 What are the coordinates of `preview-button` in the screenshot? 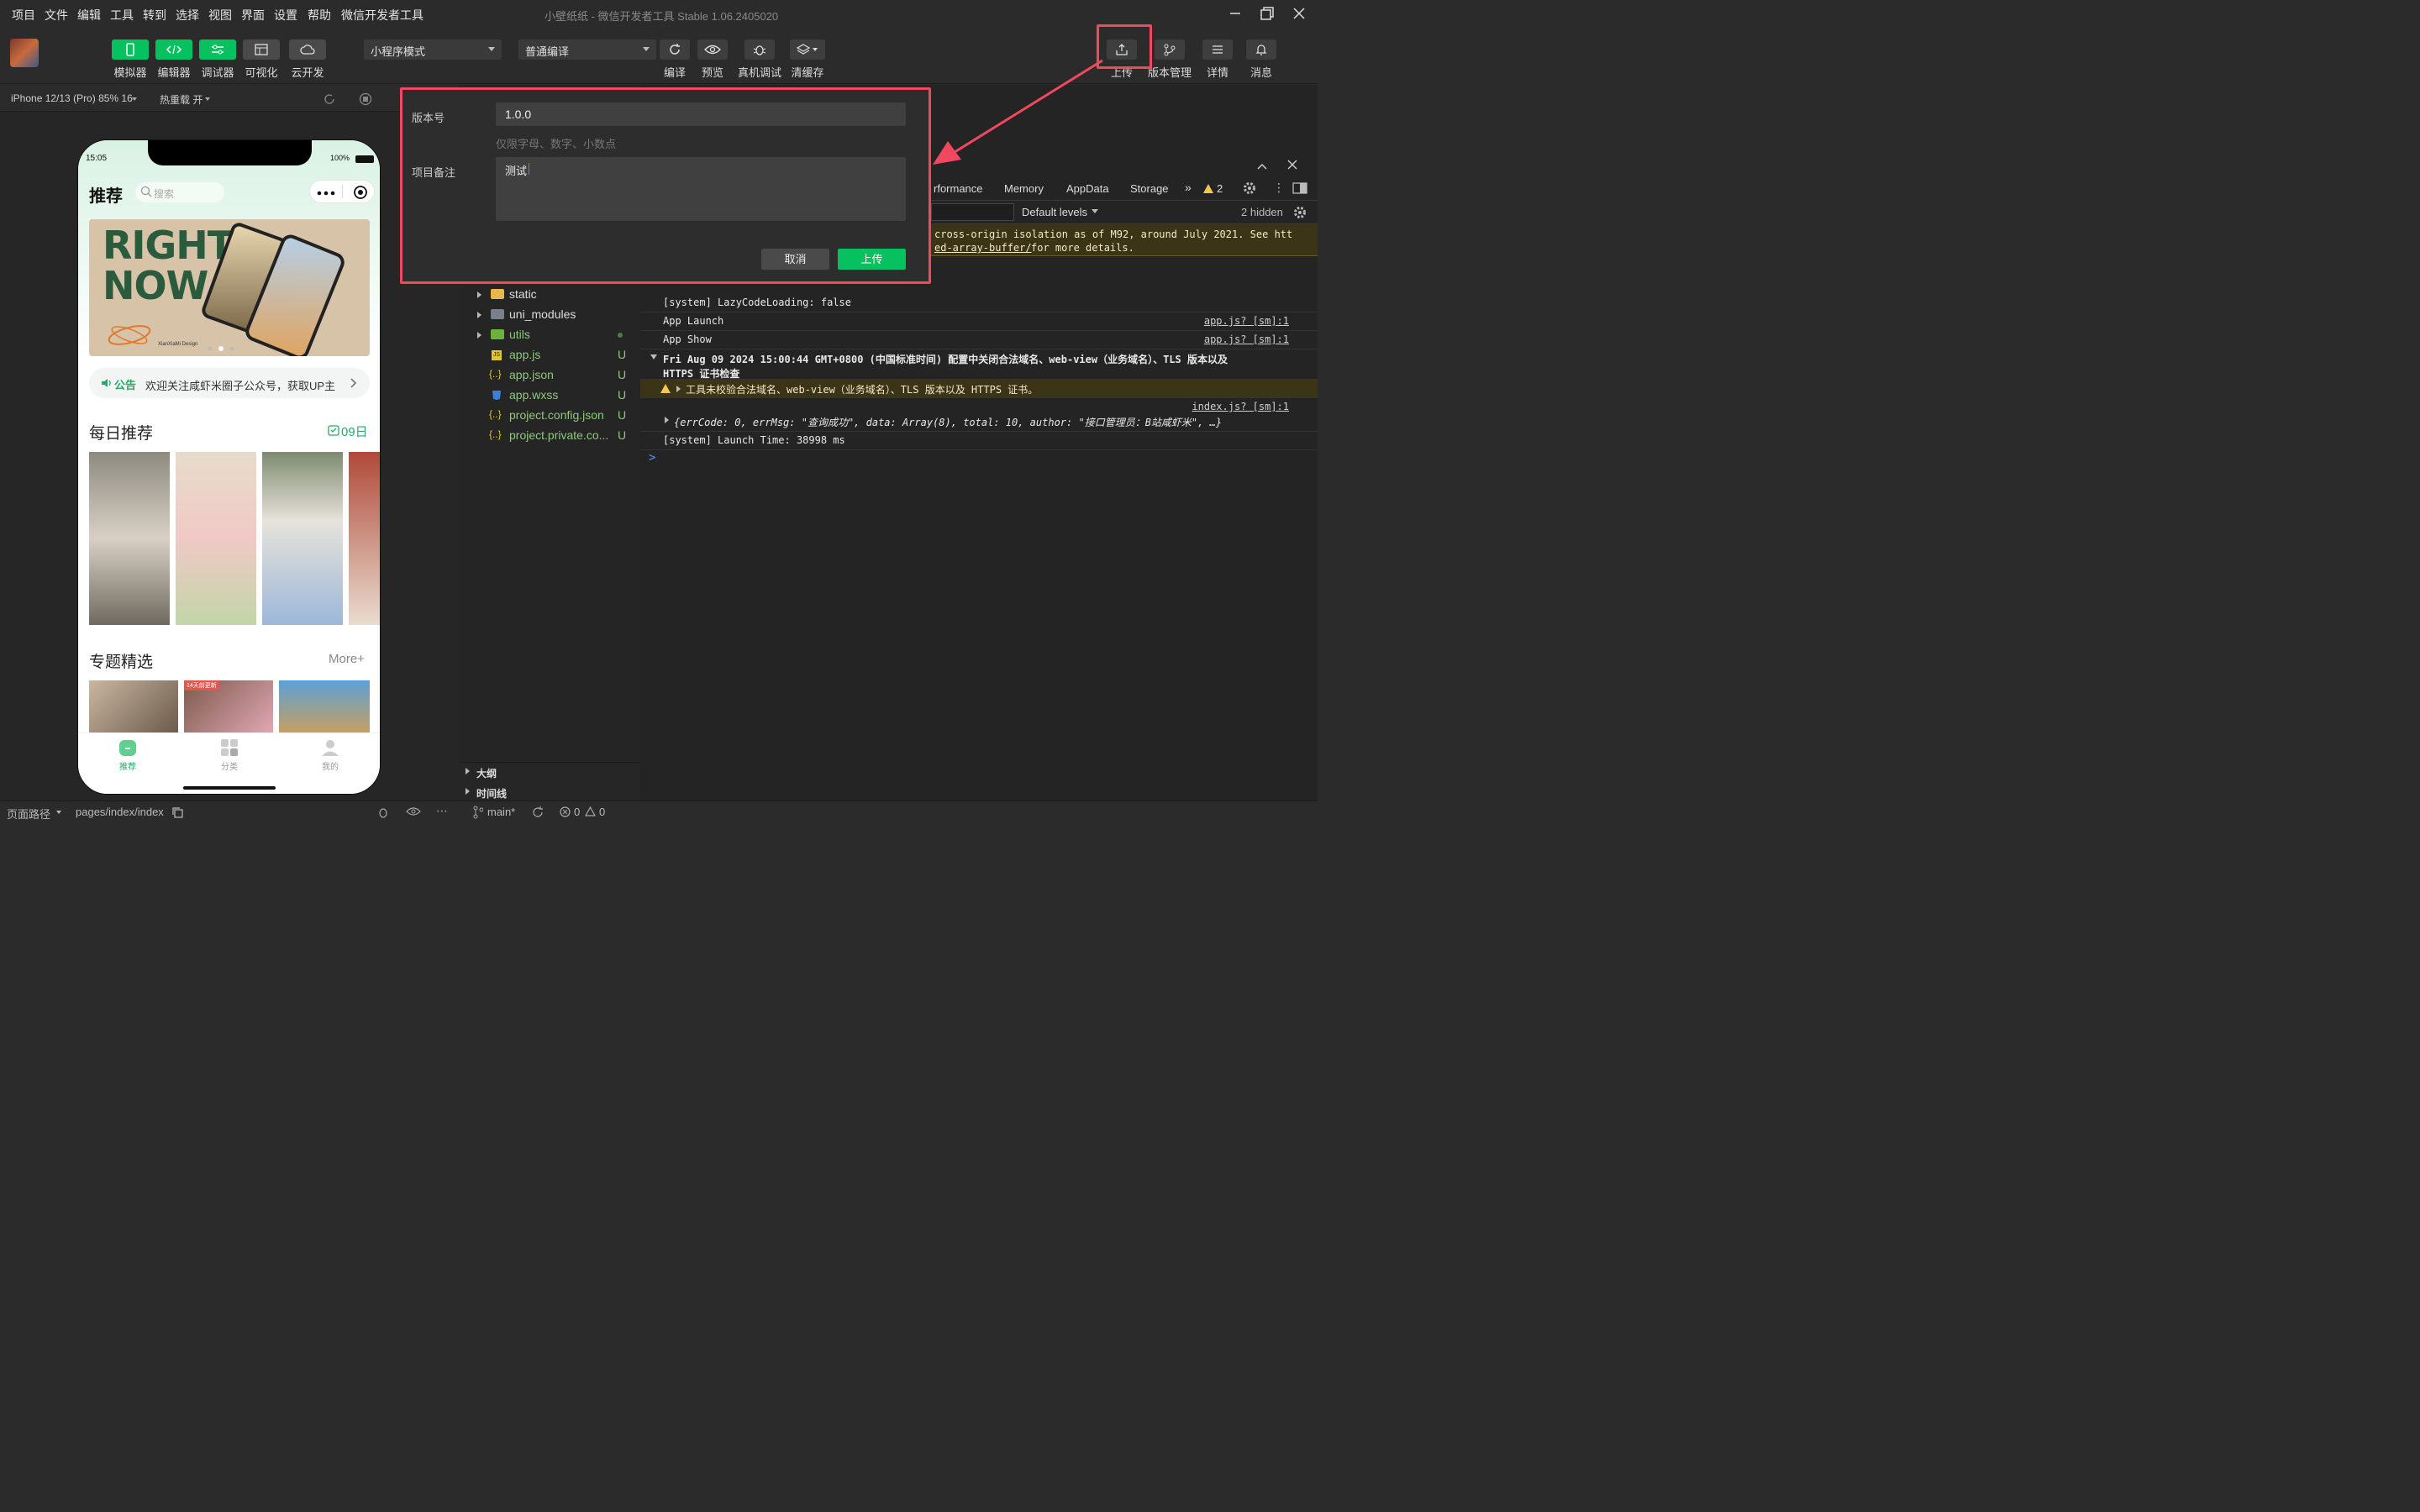 It's located at (712, 49).